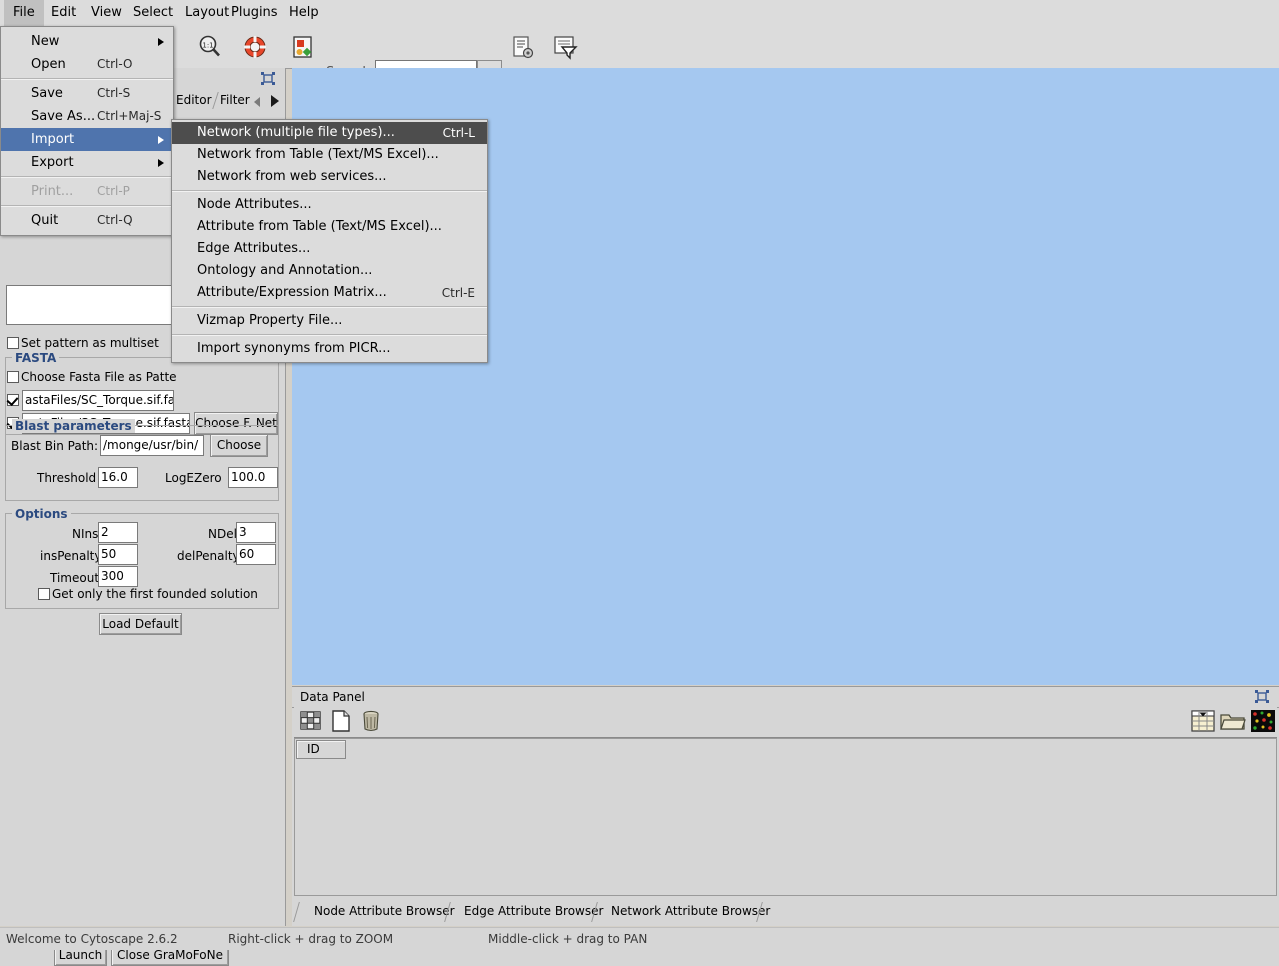 The width and height of the screenshot is (1279, 966). What do you see at coordinates (24, 13) in the screenshot?
I see `menu-file: File` at bounding box center [24, 13].